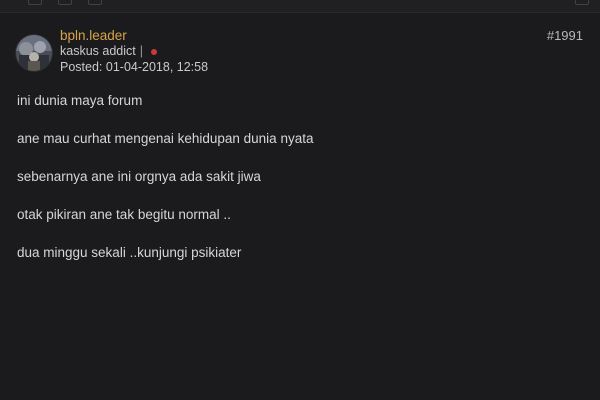 The image size is (600, 400). I want to click on post-text-line: dua minggu sekali ..kunjungi psikiater, so click(129, 252).